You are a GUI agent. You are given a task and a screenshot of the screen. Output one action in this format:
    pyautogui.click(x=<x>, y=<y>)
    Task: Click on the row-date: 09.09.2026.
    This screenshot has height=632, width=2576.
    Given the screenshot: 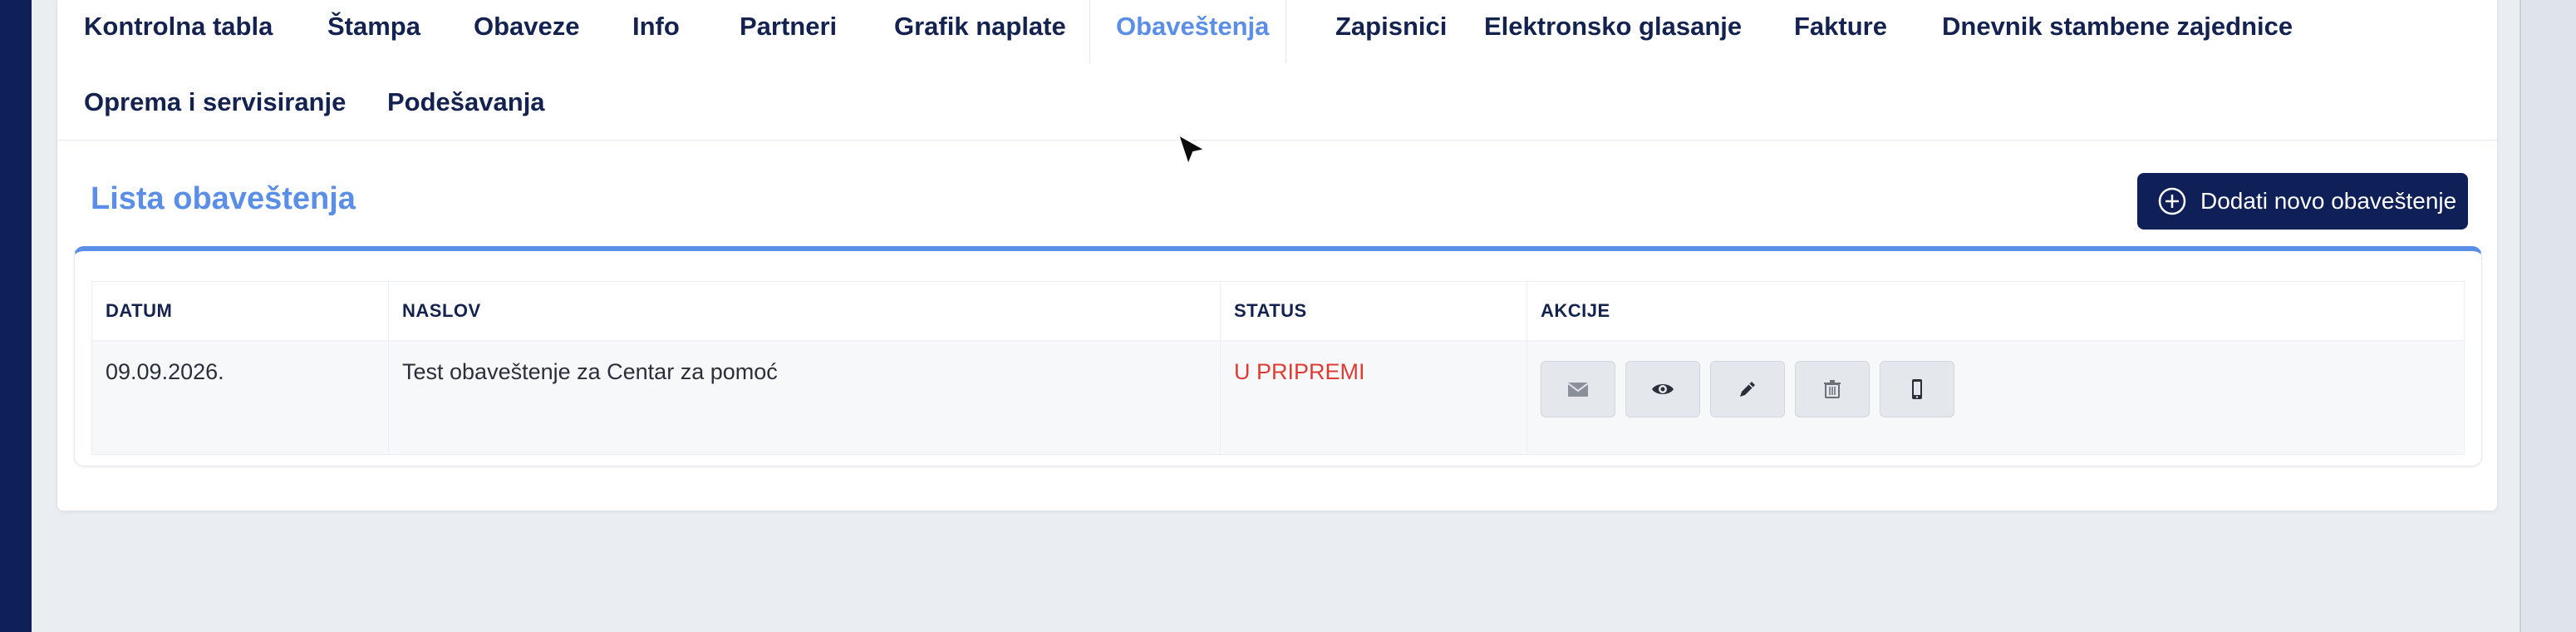 What is the action you would take?
    pyautogui.click(x=240, y=397)
    